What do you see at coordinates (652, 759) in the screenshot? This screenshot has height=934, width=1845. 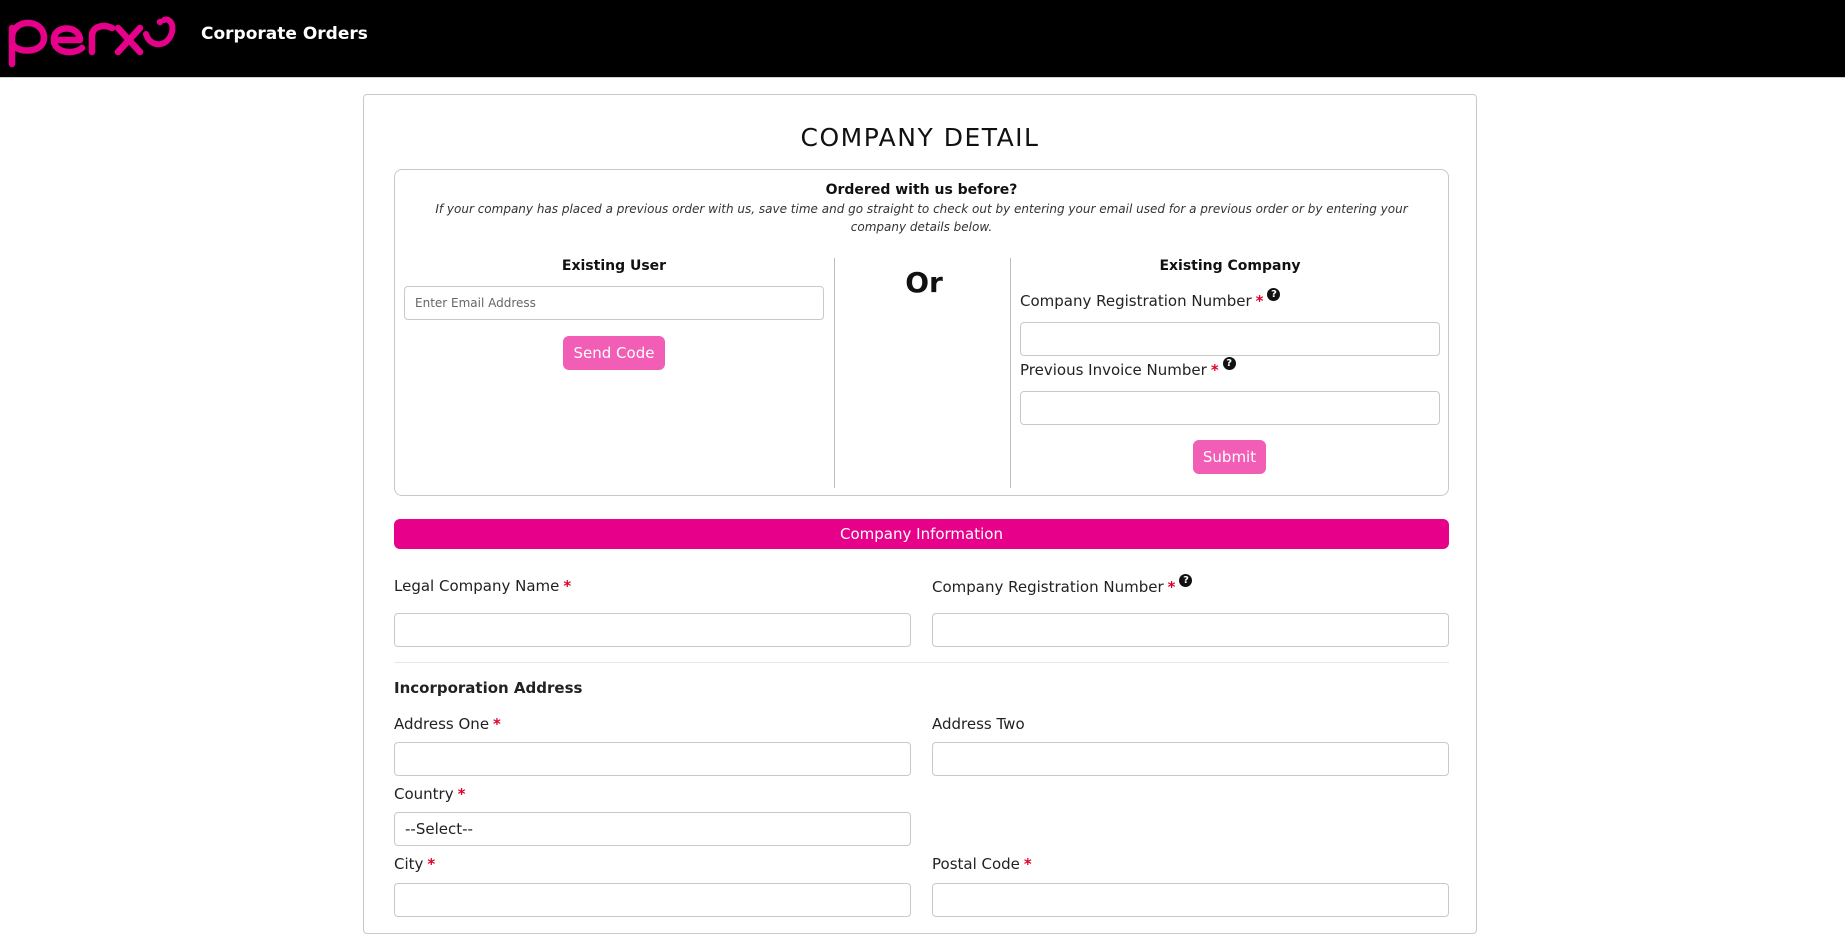 I see `address-one-input` at bounding box center [652, 759].